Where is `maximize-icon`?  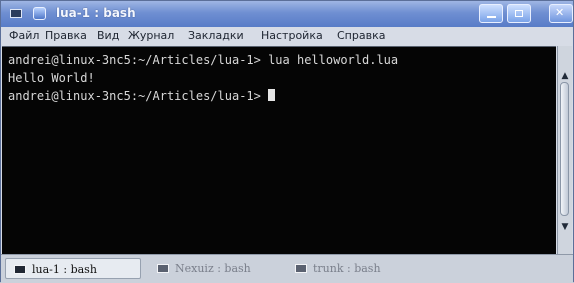
maximize-icon is located at coordinates (519, 13).